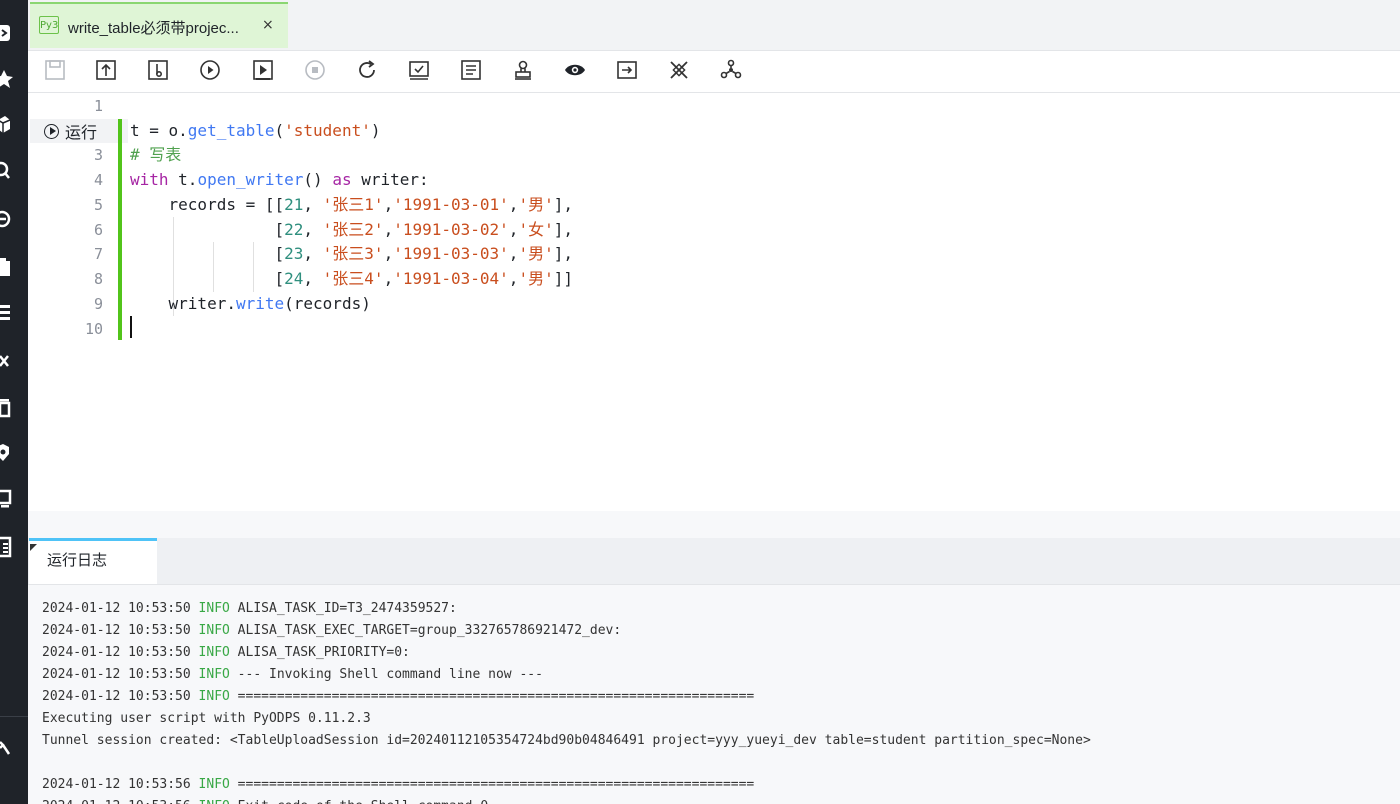  I want to click on code-icon, so click(9, 33).